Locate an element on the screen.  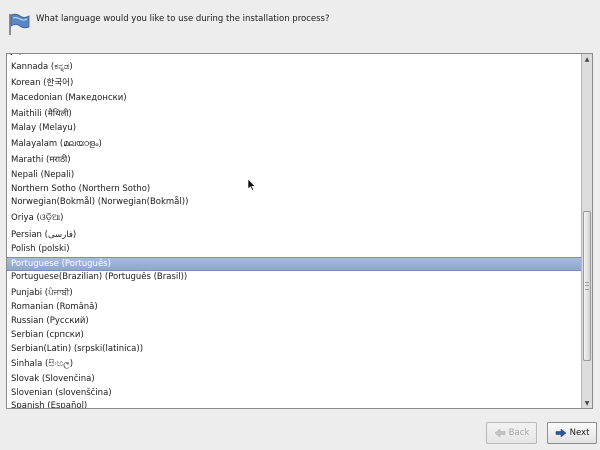
scroll-down-arrow-icon: ▼ is located at coordinates (587, 403).